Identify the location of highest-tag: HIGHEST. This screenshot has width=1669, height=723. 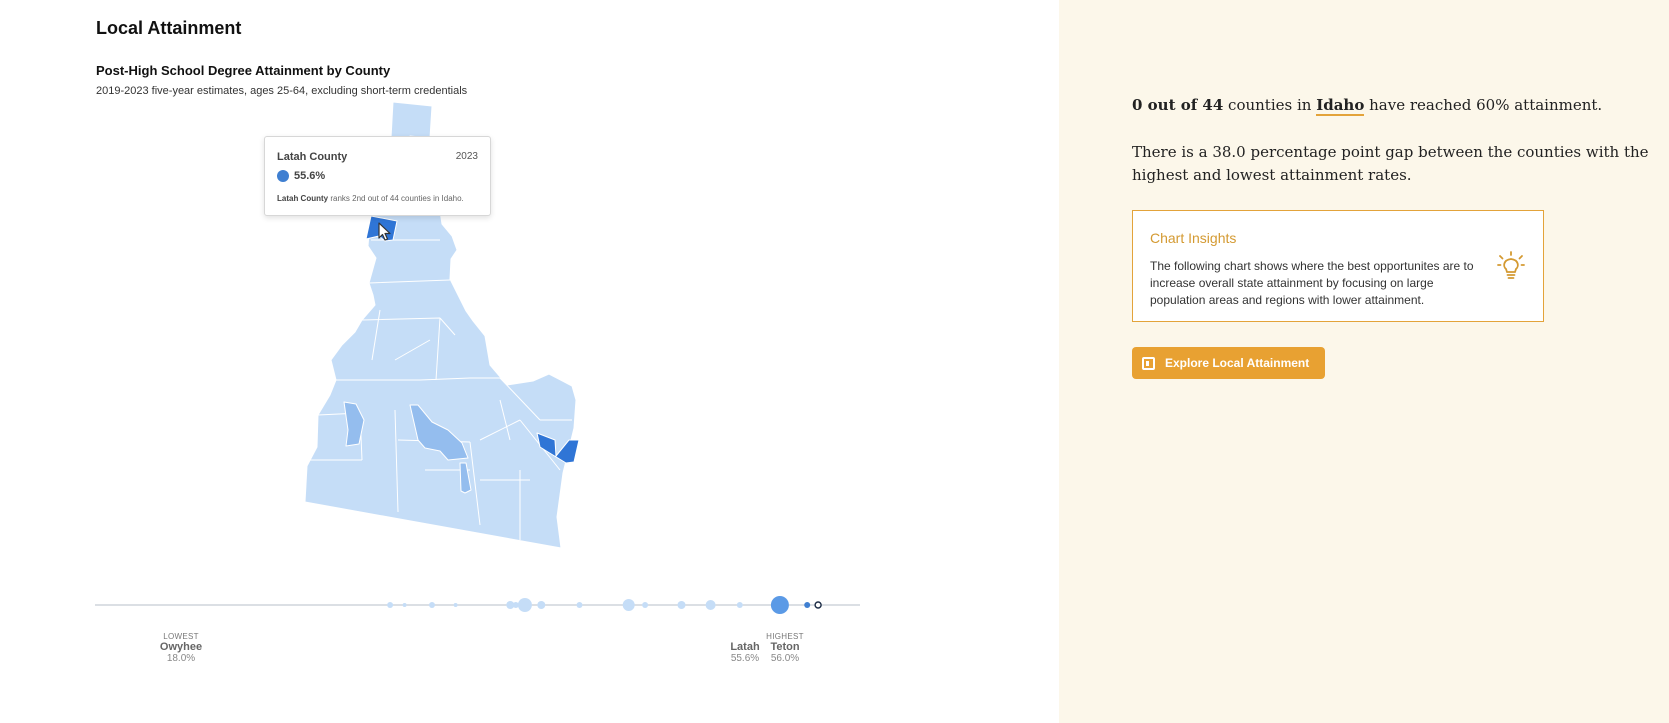
(785, 636).